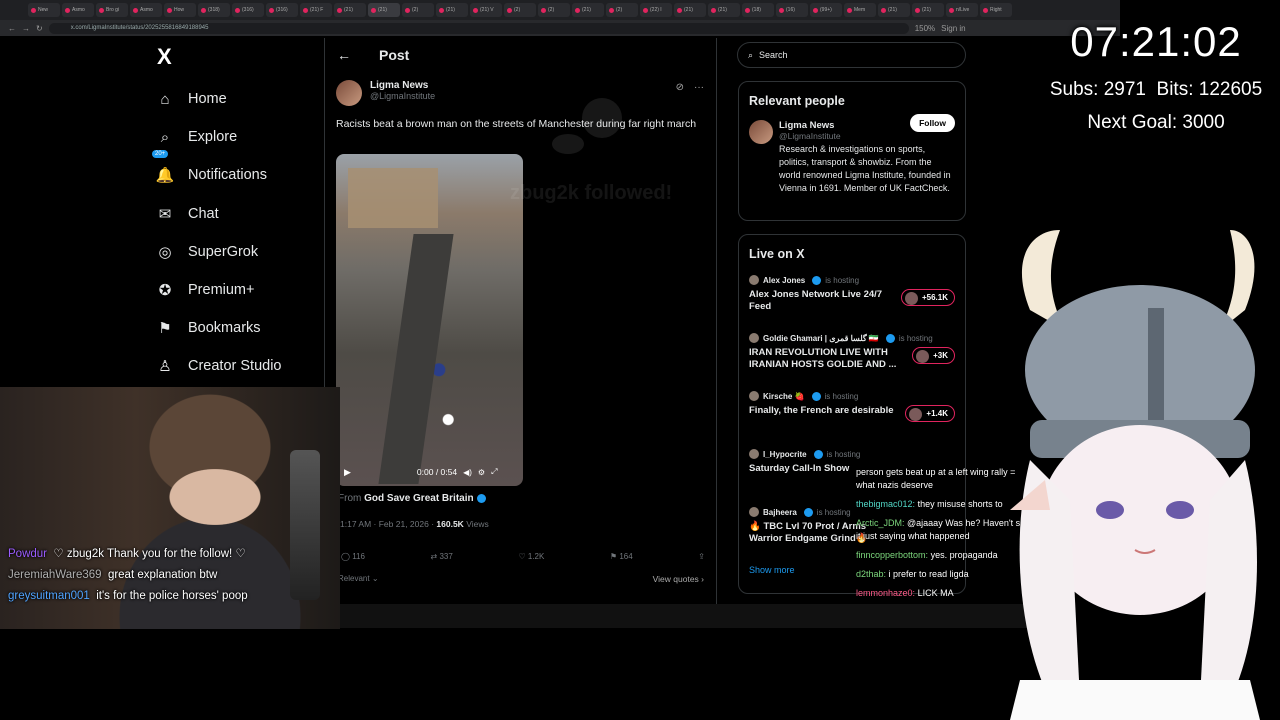 The width and height of the screenshot is (1280, 720). What do you see at coordinates (826, 10) in the screenshot?
I see `browser-tab: (99+)` at bounding box center [826, 10].